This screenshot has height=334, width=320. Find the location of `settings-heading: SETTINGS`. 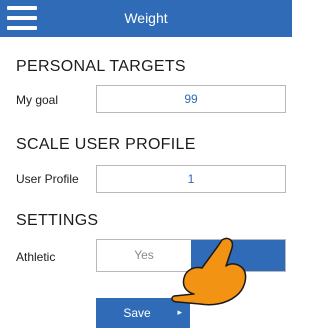

settings-heading: SETTINGS is located at coordinates (57, 220).